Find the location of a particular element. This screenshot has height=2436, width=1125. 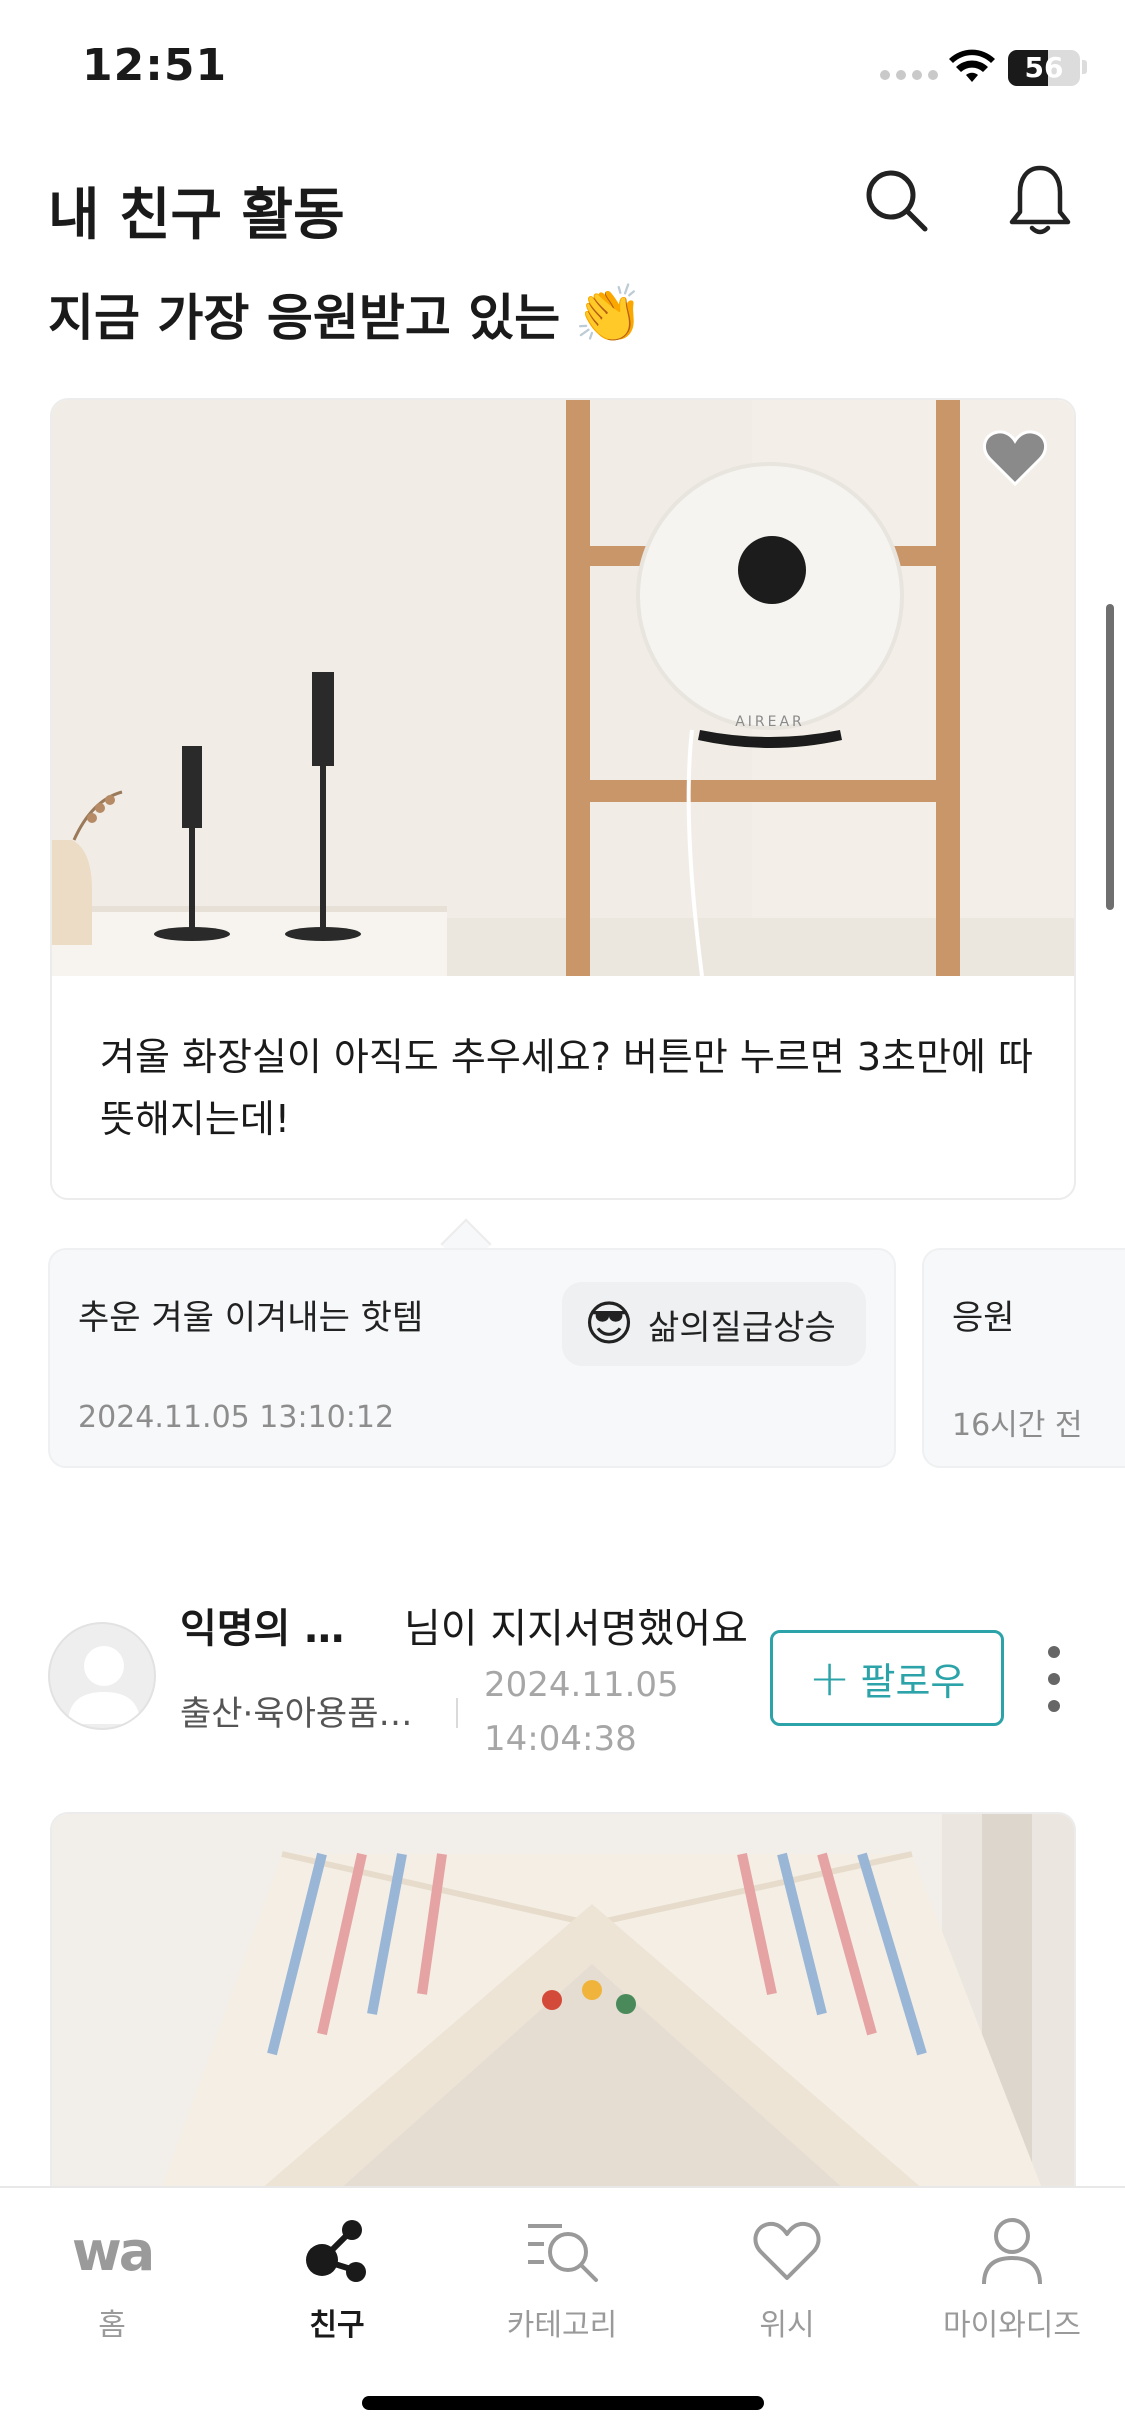

tab-label: 마이와디즈 is located at coordinates (1012, 2325).